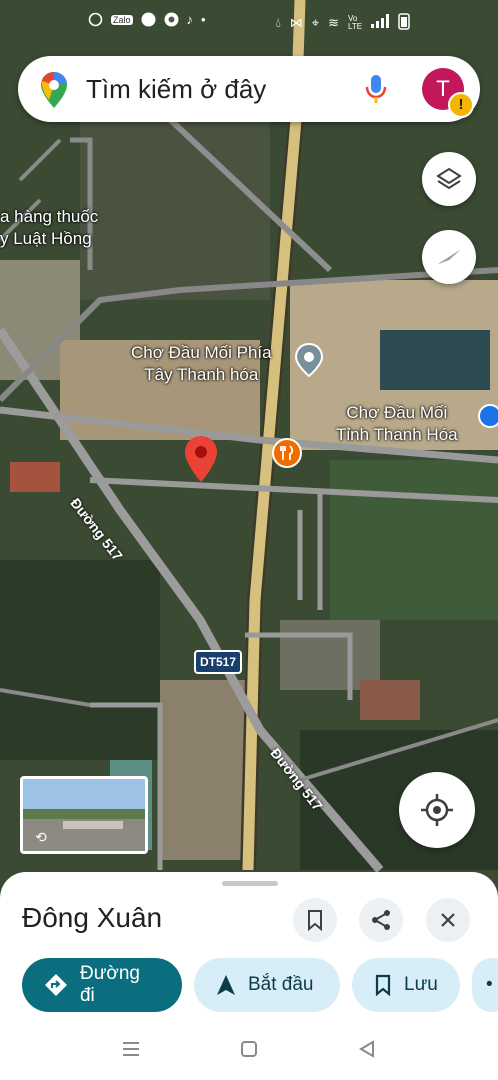 The image size is (498, 1080). Describe the element at coordinates (309, 360) in the screenshot. I see `poi-marker-gray` at that location.